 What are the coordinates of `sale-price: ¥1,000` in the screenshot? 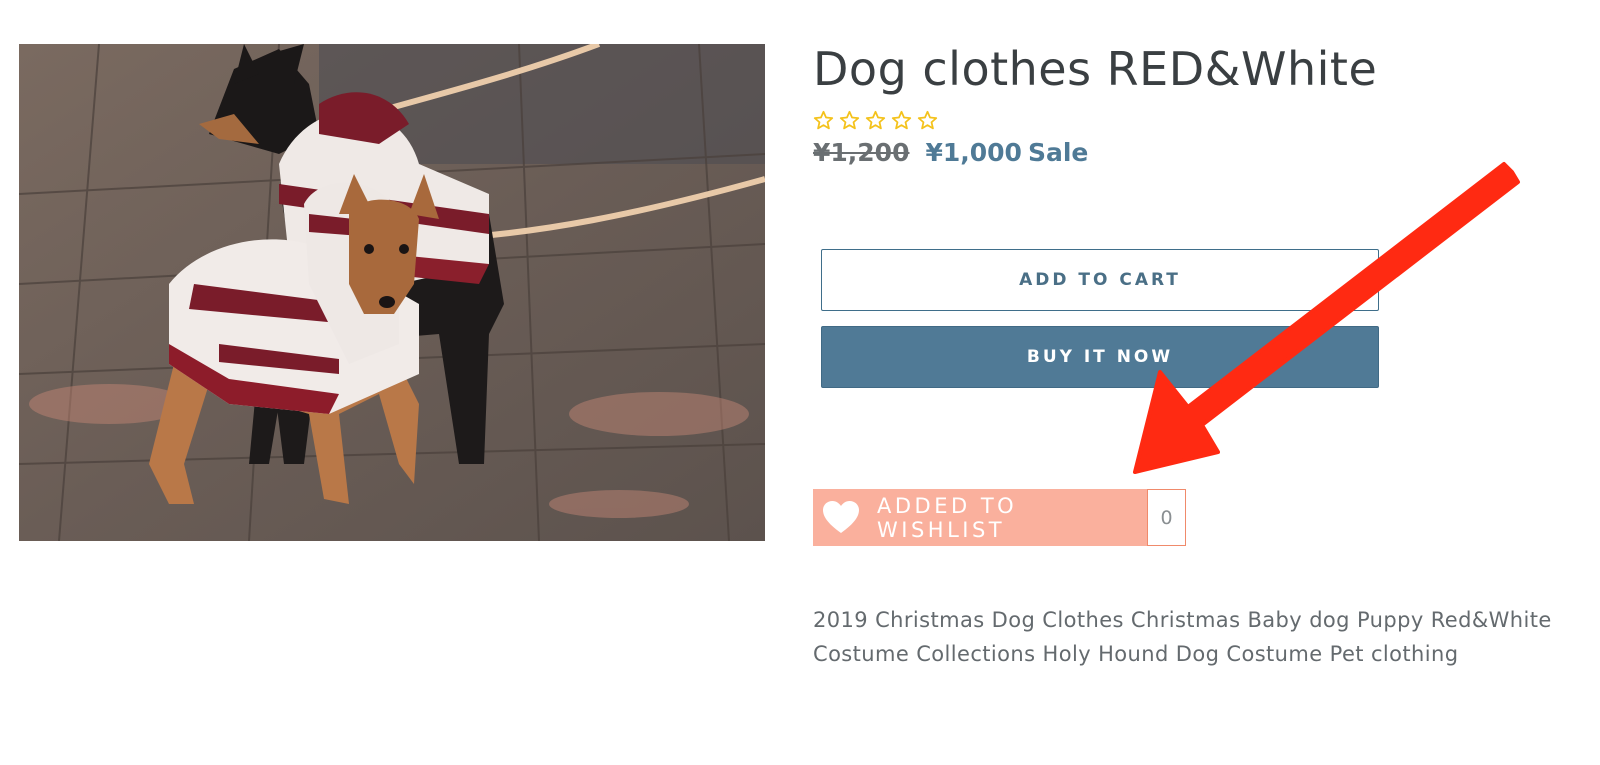 It's located at (973, 152).